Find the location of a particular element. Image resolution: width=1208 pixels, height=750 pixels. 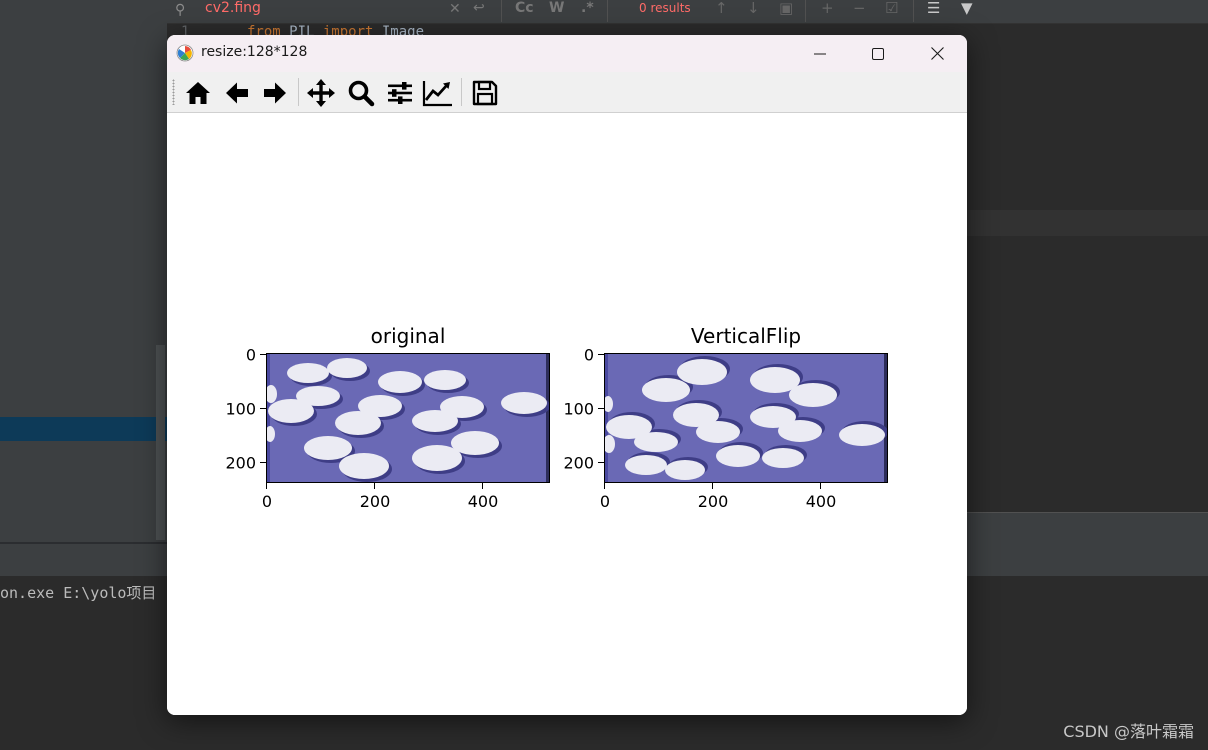

zoom-magnifier-icon is located at coordinates (361, 93).